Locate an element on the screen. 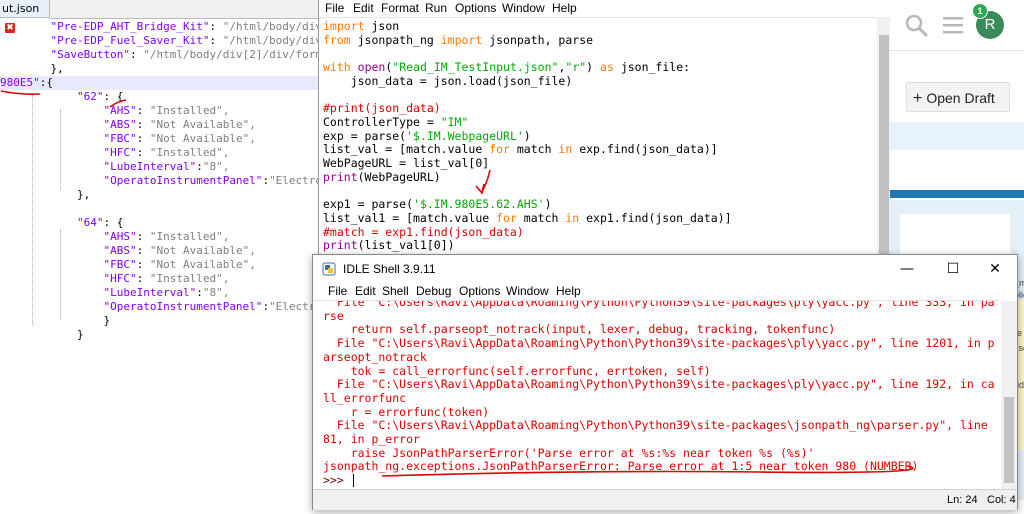 The image size is (1024, 514). shell-output-line: rse is located at coordinates (333, 315).